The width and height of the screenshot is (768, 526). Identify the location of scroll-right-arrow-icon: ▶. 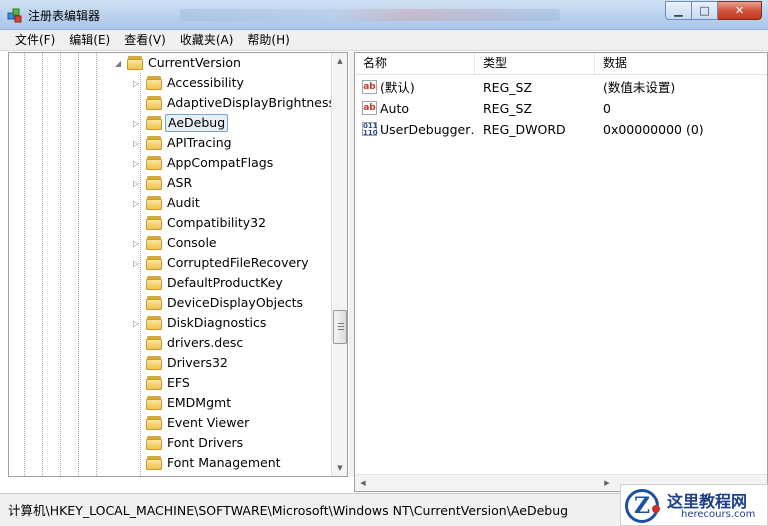
(607, 483).